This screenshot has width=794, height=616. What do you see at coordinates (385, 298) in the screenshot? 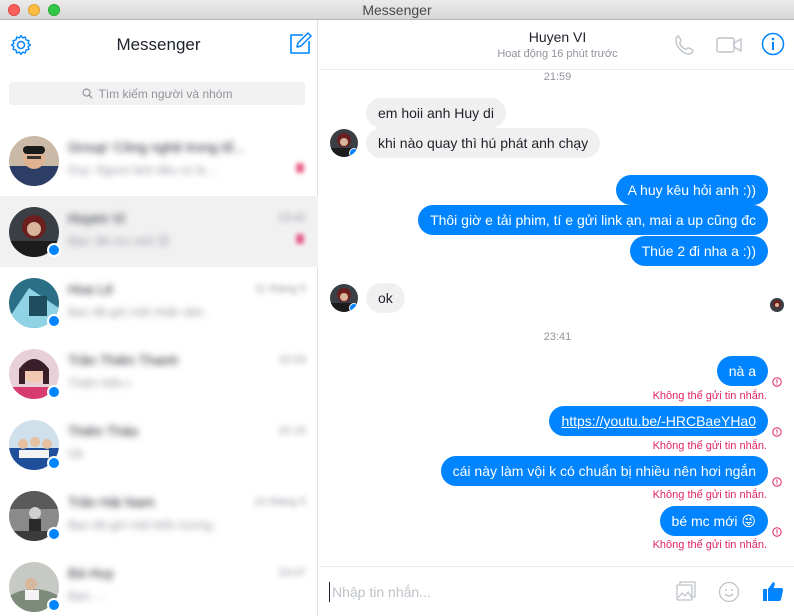
I see `message-incoming: ok` at bounding box center [385, 298].